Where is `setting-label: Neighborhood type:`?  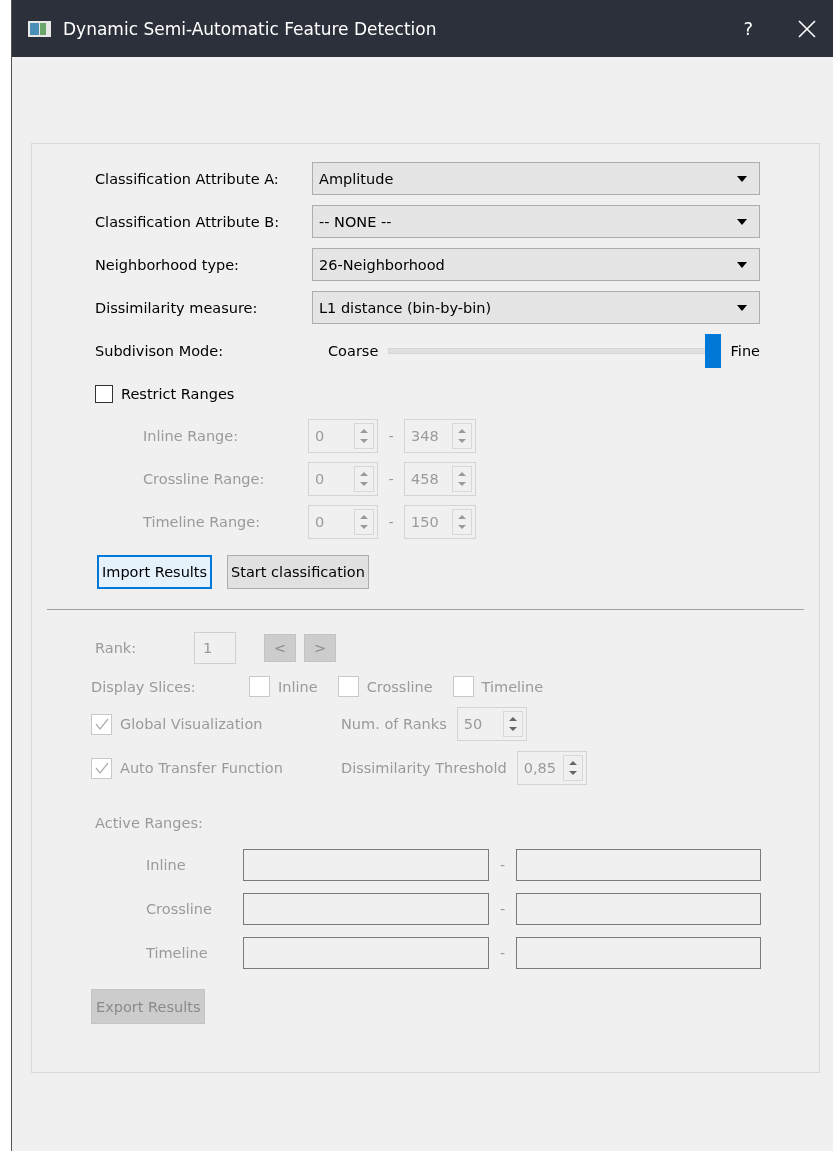 setting-label: Neighborhood type: is located at coordinates (167, 264).